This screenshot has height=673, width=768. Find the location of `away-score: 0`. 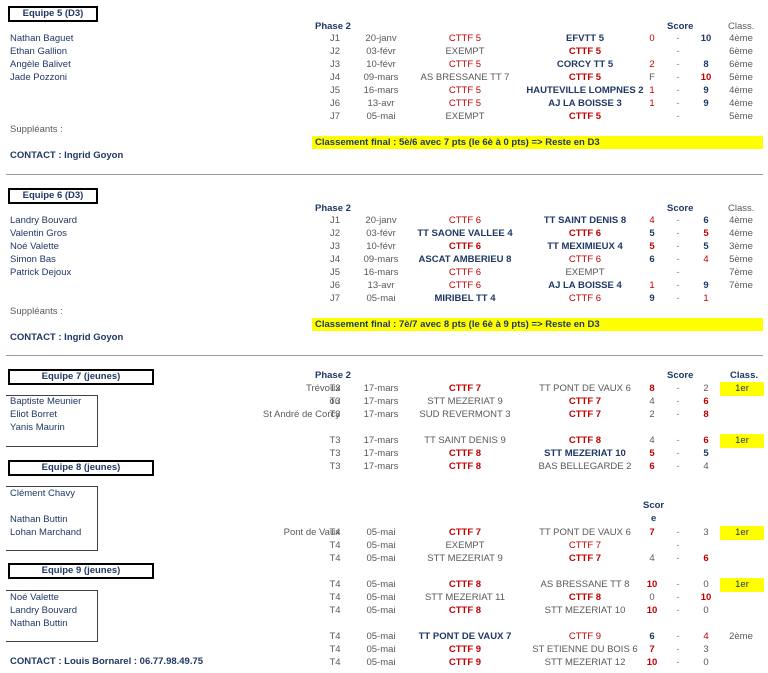

away-score: 0 is located at coordinates (706, 584).